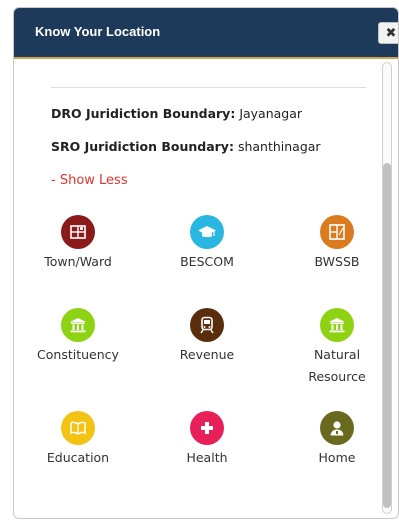 The height and width of the screenshot is (525, 399). What do you see at coordinates (78, 428) in the screenshot?
I see `book-icon` at bounding box center [78, 428].